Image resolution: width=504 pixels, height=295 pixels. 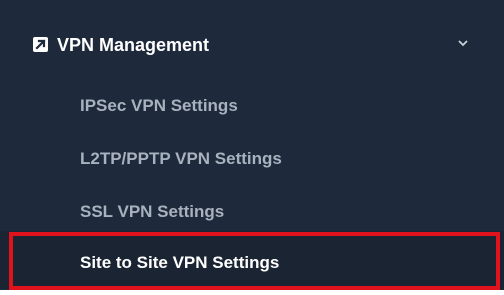 I want to click on menu-item-label: Site to Site VPN Settings, so click(x=180, y=262).